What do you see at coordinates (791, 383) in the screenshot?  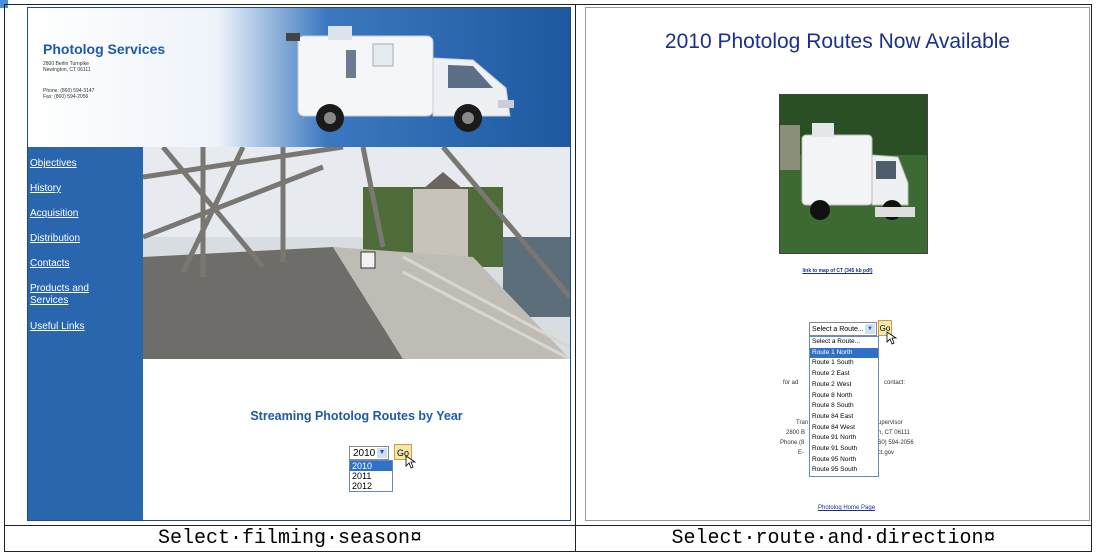 I see `bg-text: for ad` at bounding box center [791, 383].